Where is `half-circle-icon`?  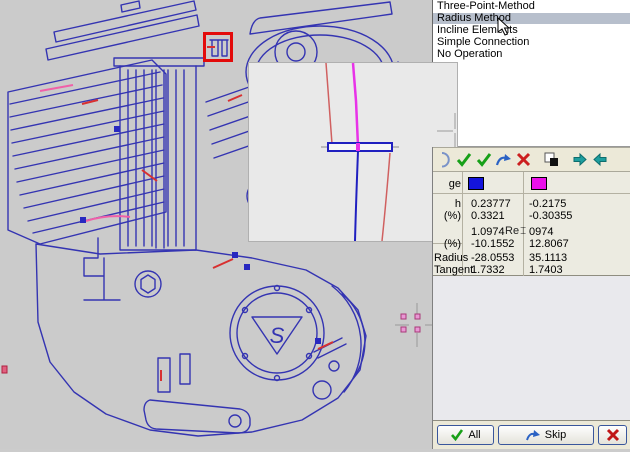
half-circle-icon is located at coordinates (443, 159).